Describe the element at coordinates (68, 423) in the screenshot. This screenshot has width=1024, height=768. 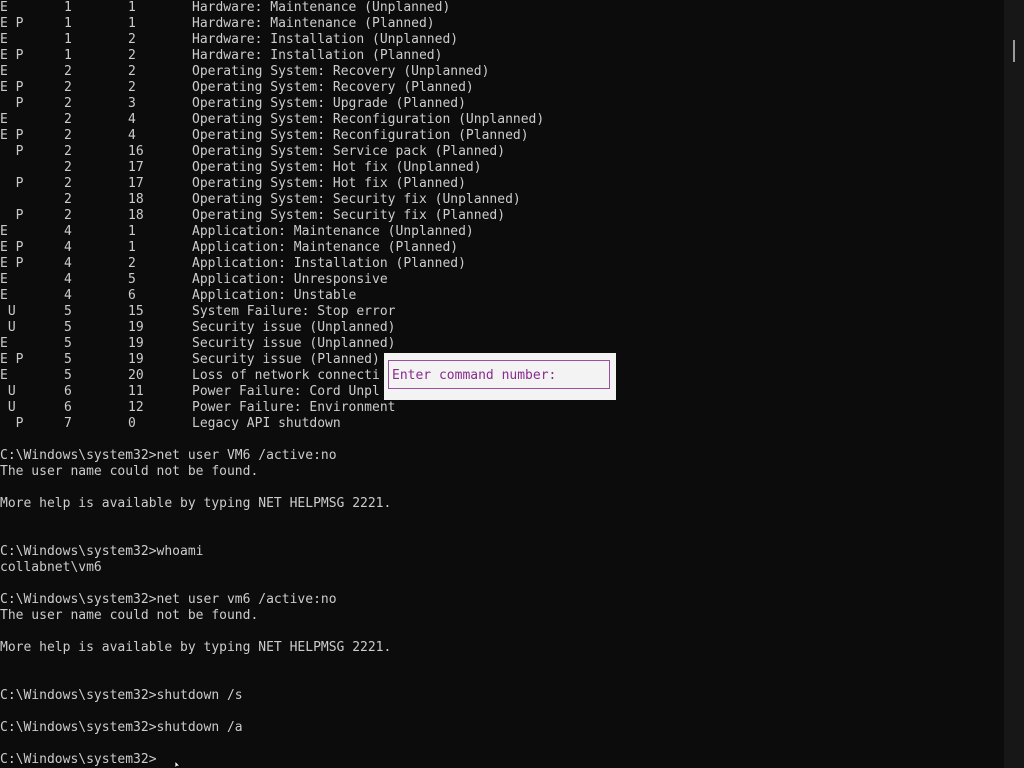
I see `event-major-code: 7` at that location.